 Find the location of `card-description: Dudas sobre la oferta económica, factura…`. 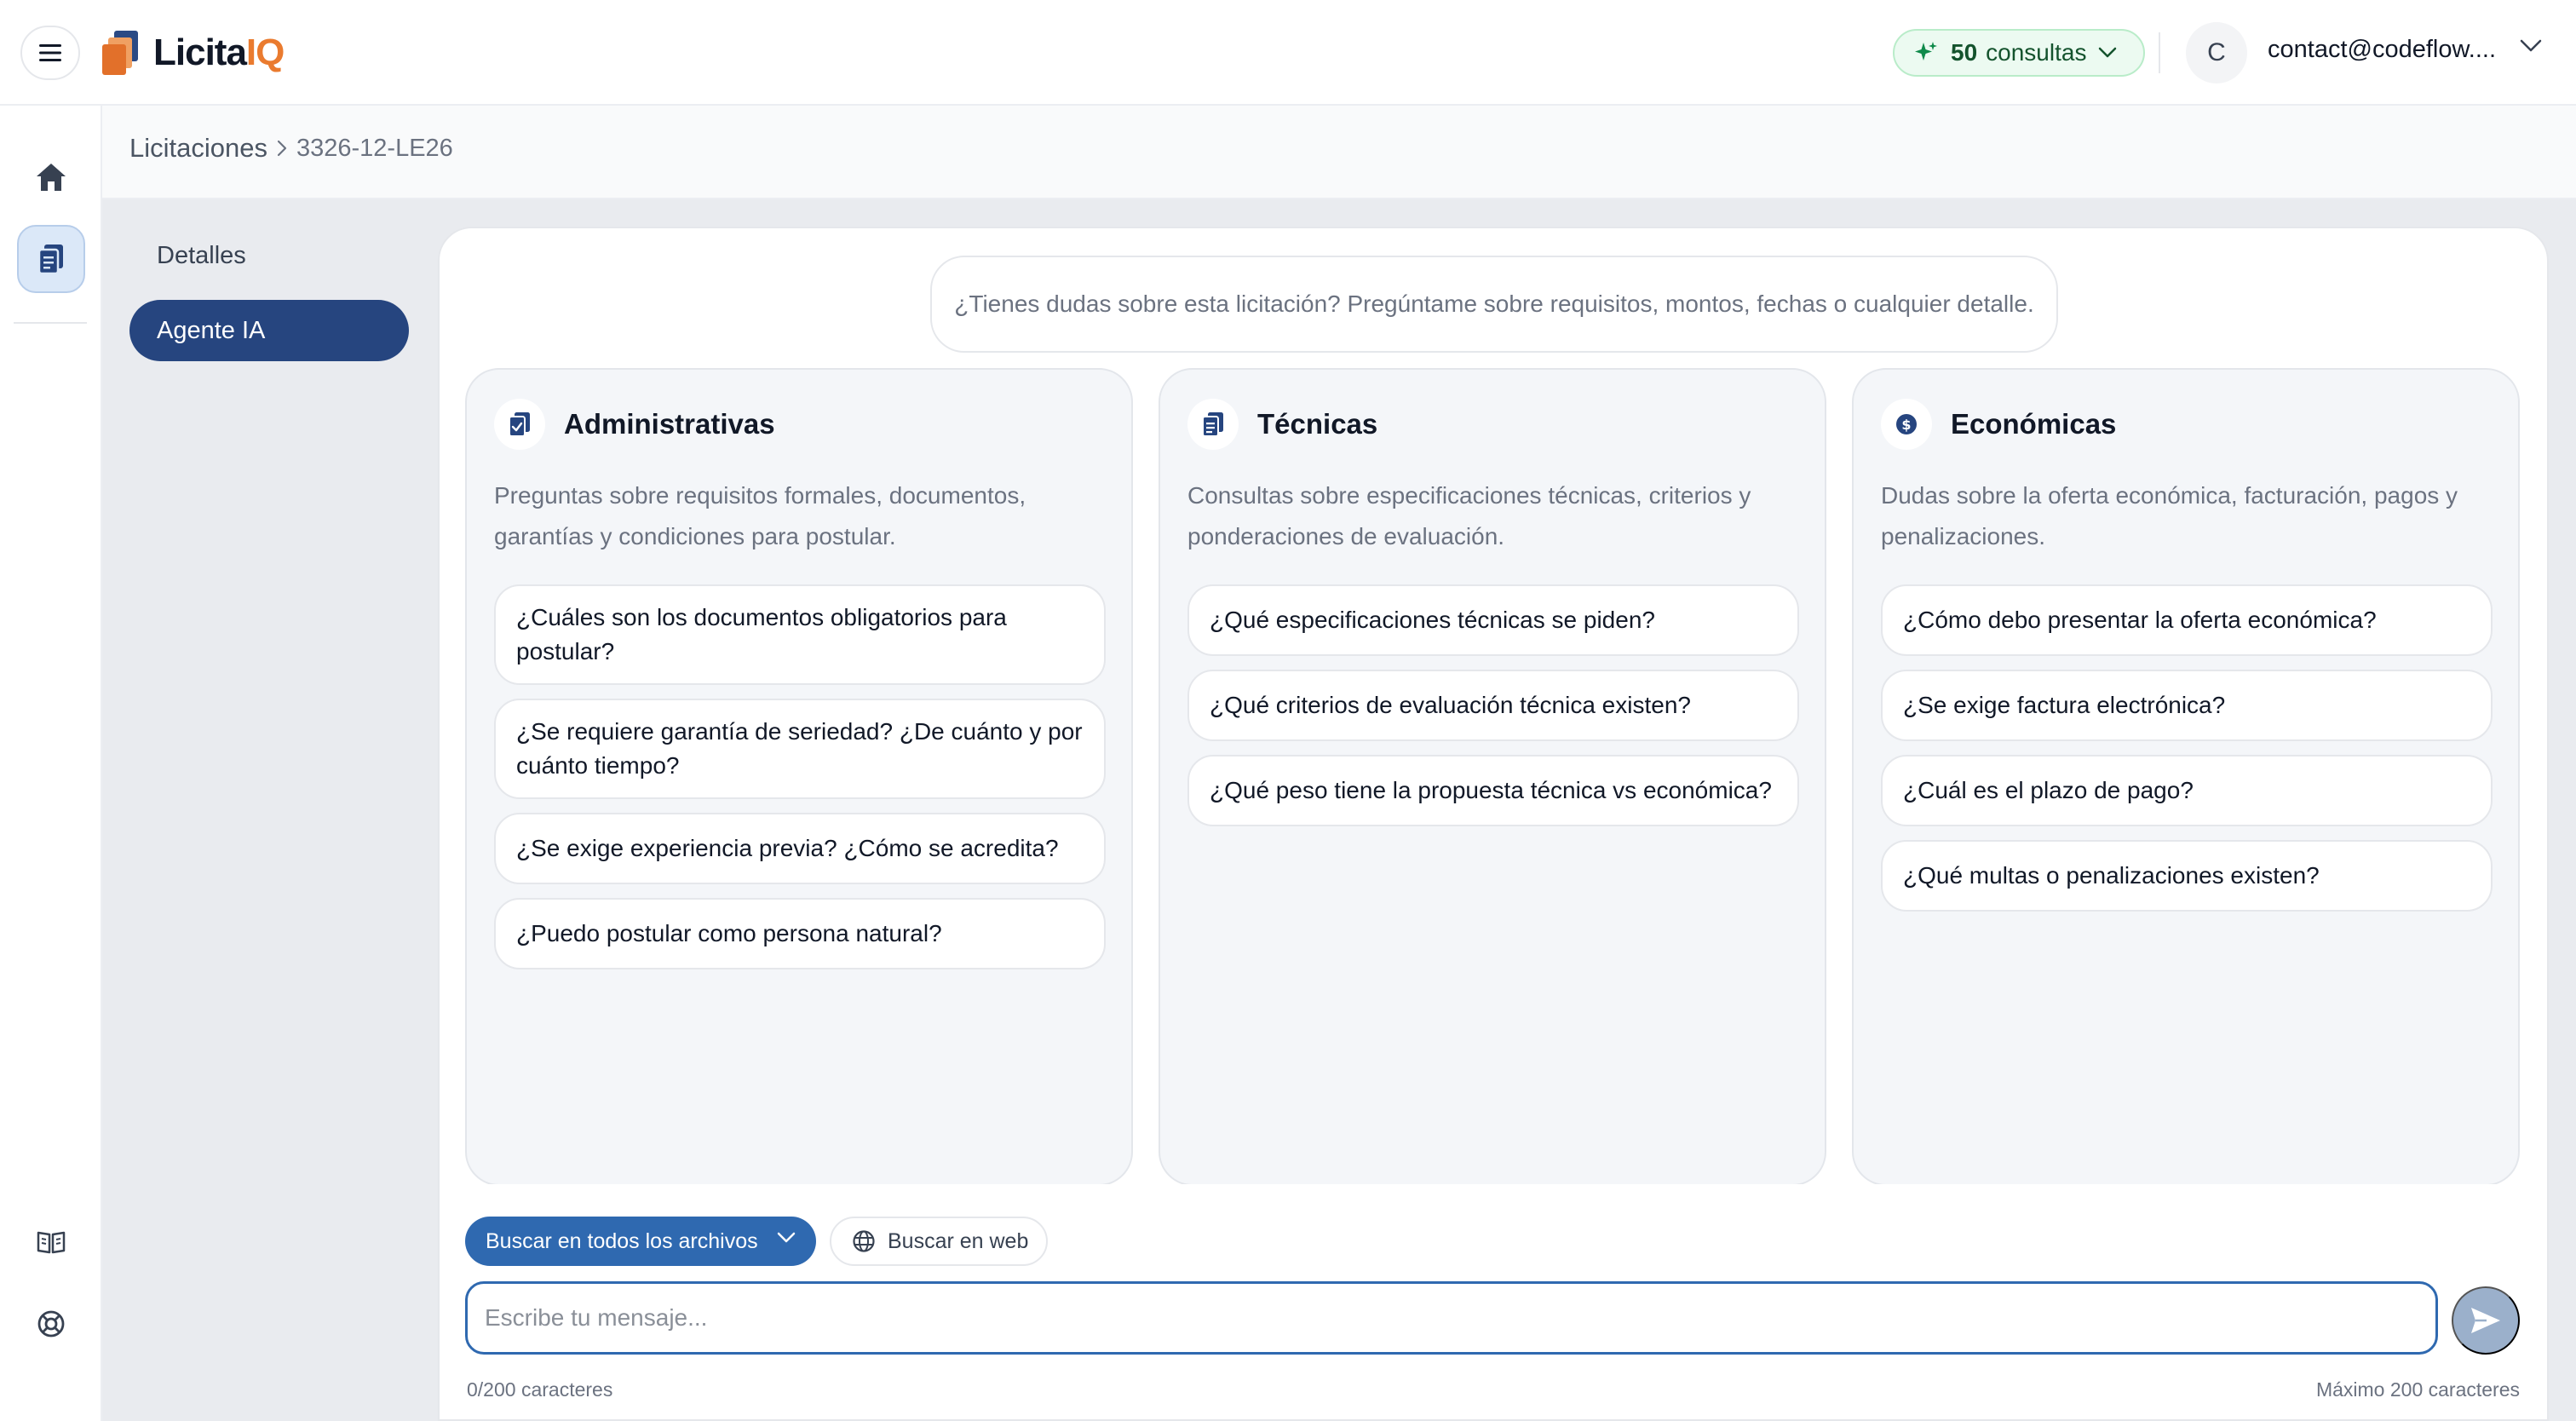

card-description: Dudas sobre la oferta económica, factura… is located at coordinates (2169, 515).